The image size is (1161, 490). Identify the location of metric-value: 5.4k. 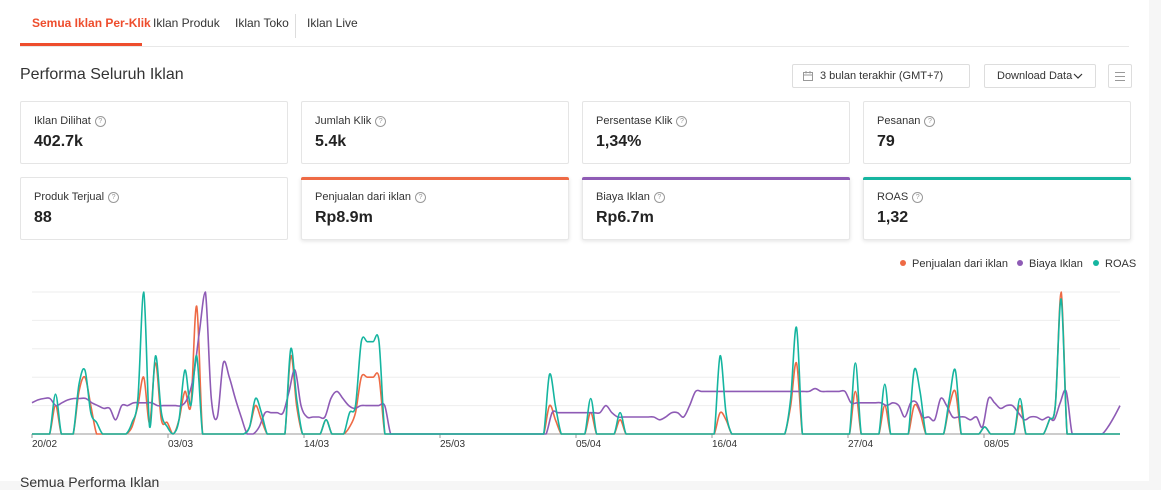
(331, 141).